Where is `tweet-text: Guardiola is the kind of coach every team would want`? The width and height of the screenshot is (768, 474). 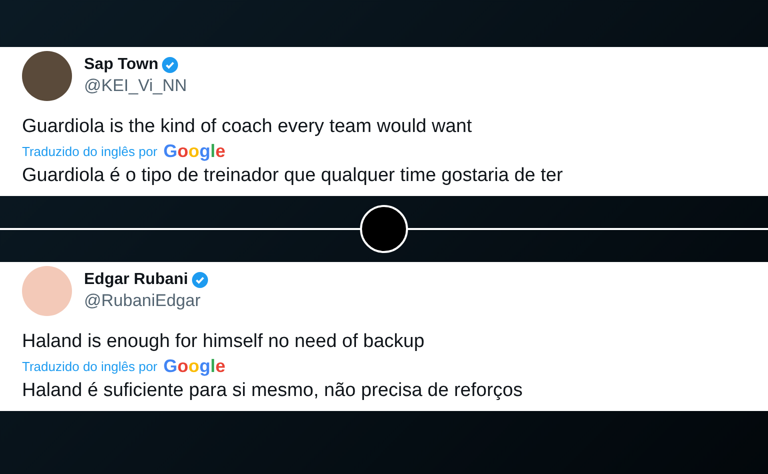 tweet-text: Guardiola is the kind of coach every team would want is located at coordinates (247, 127).